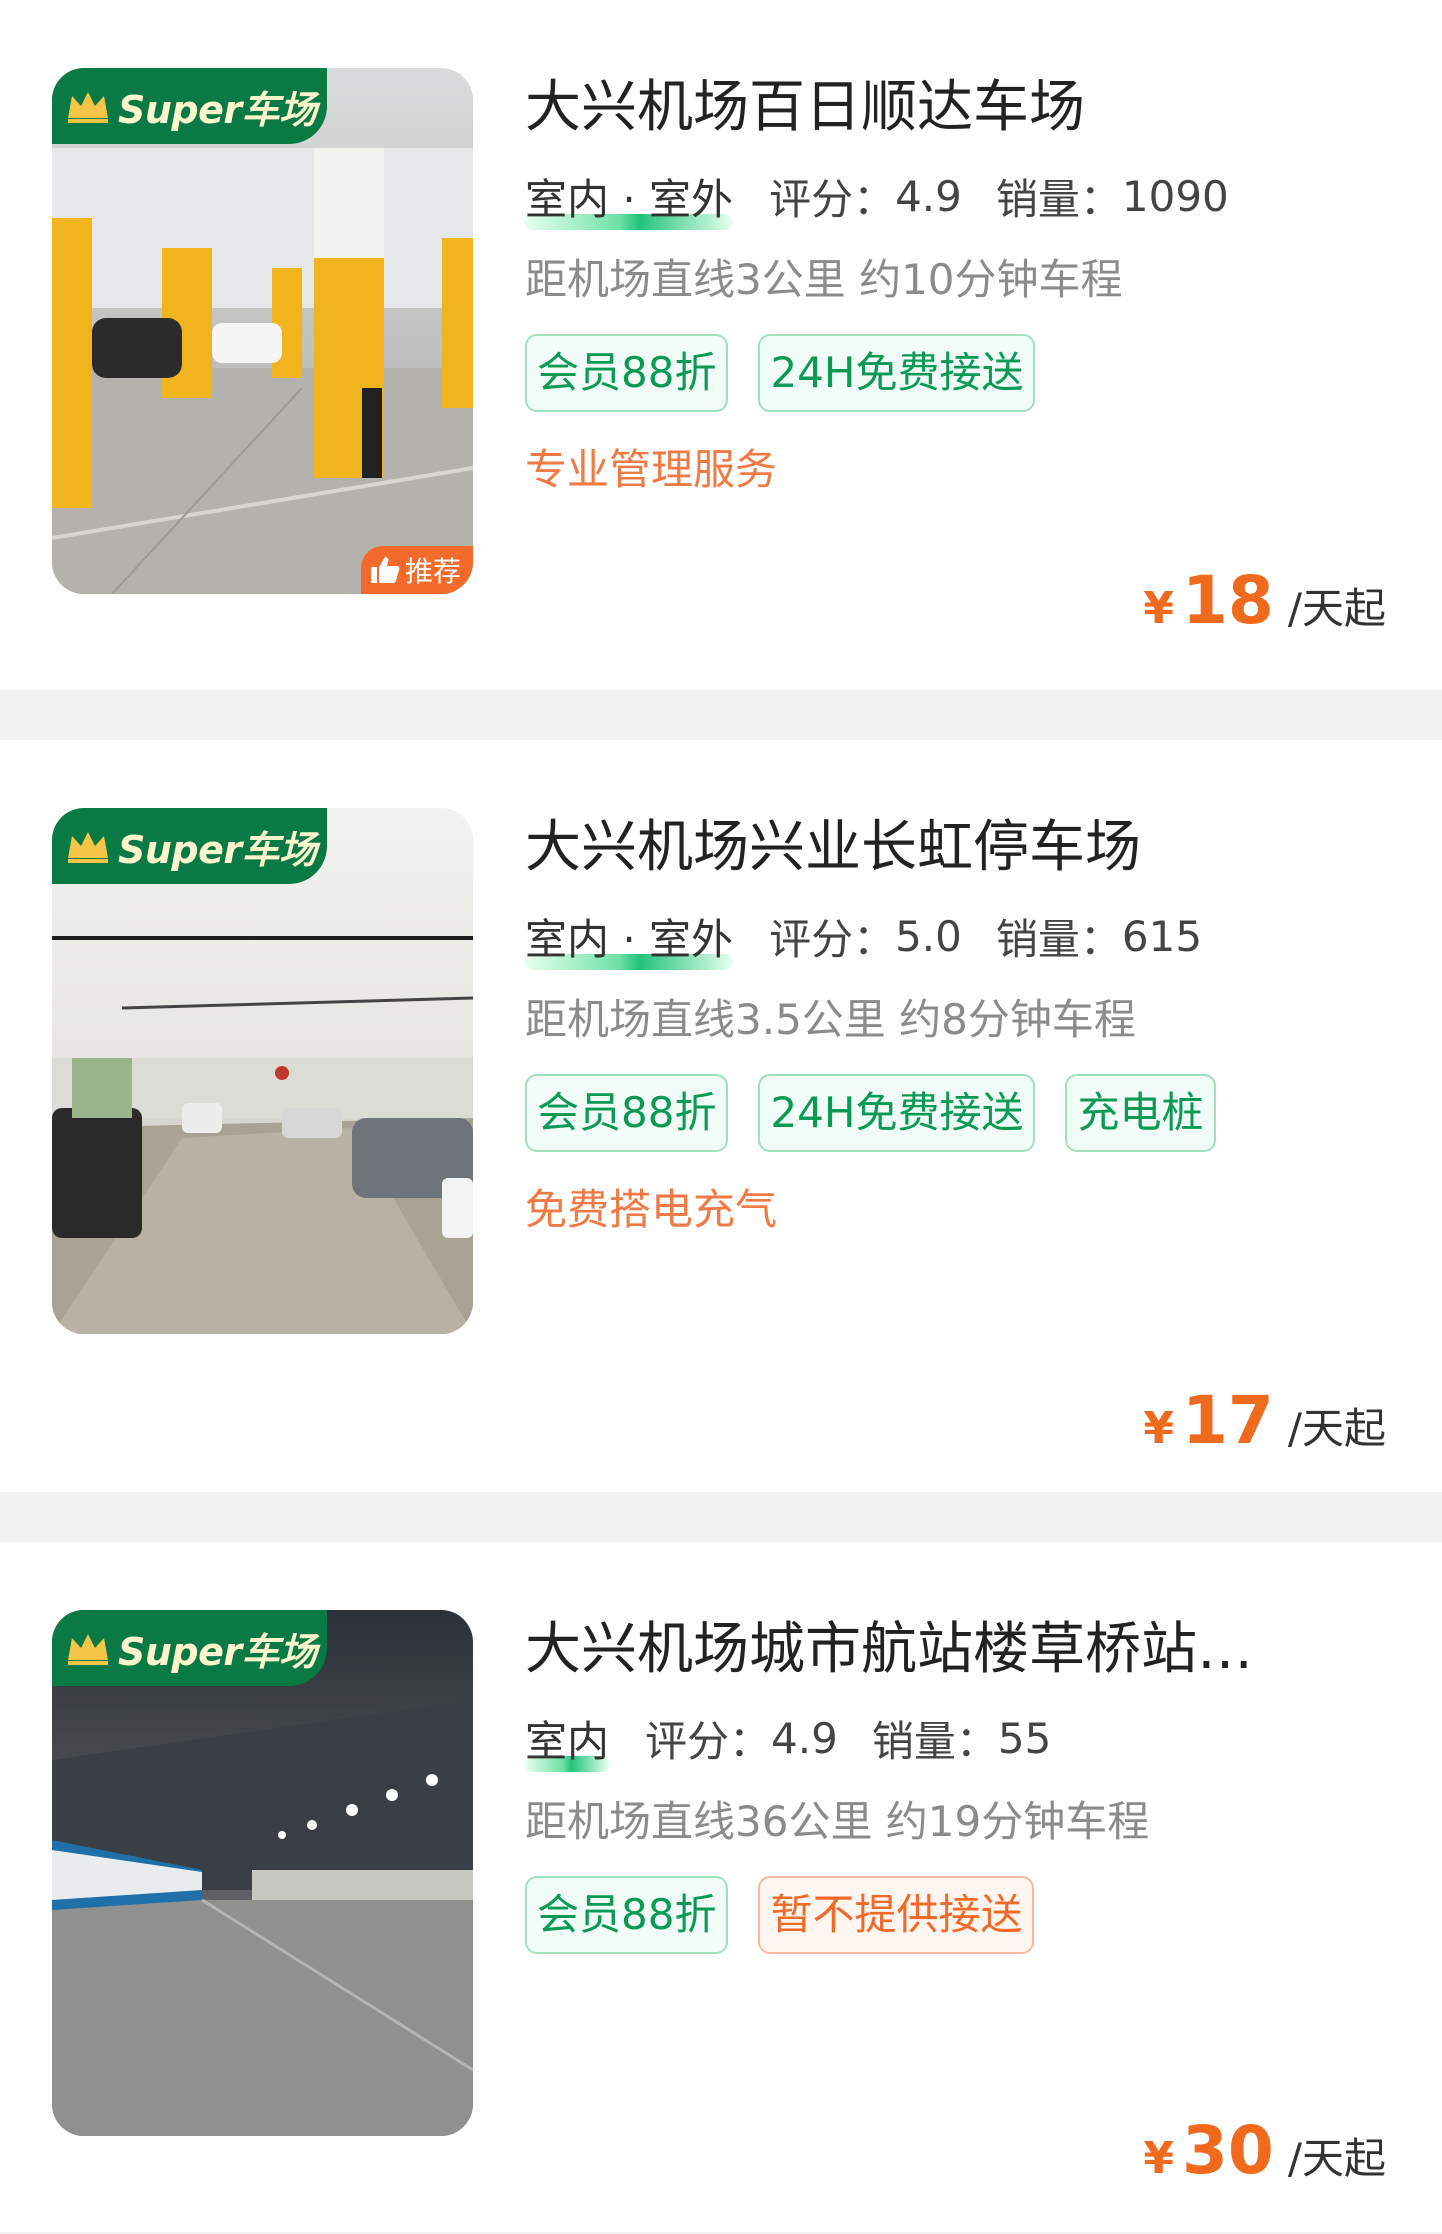  What do you see at coordinates (1024, 1738) in the screenshot?
I see `sales-value: 55` at bounding box center [1024, 1738].